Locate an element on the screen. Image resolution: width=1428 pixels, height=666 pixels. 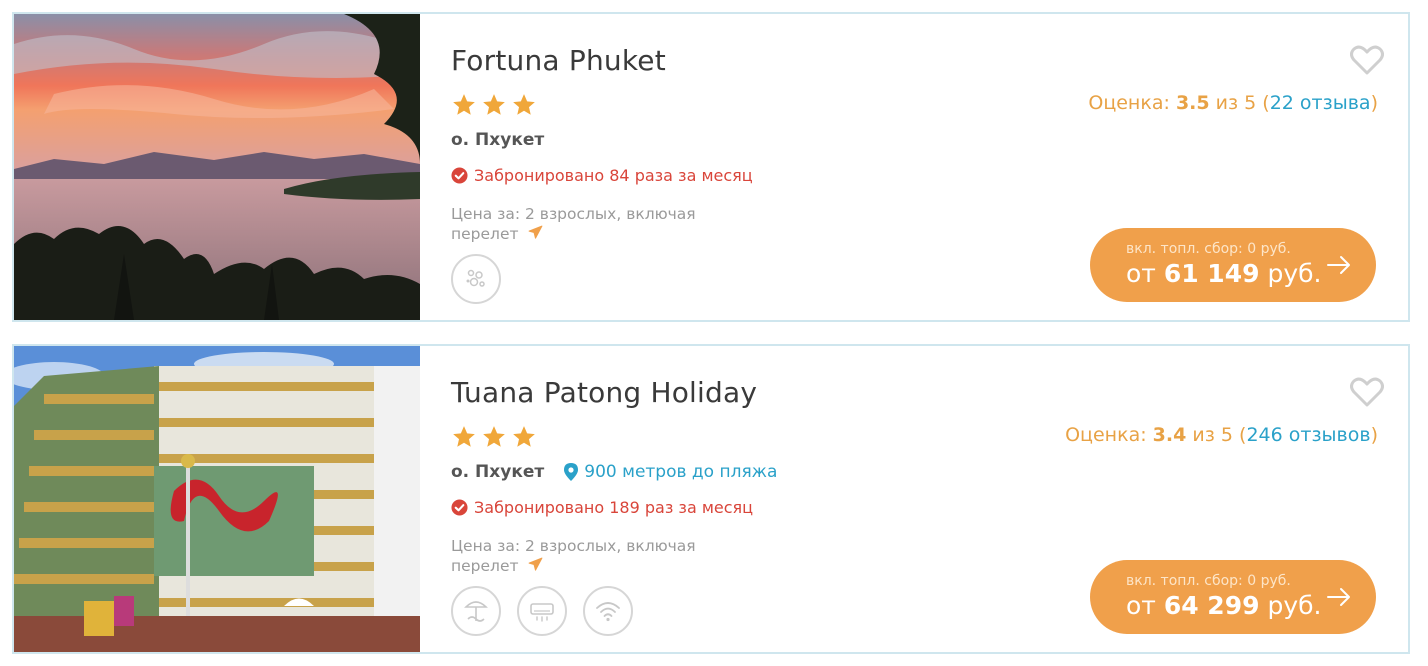
booked-text: Забронировано 84 раза за месяц is located at coordinates (613, 175).